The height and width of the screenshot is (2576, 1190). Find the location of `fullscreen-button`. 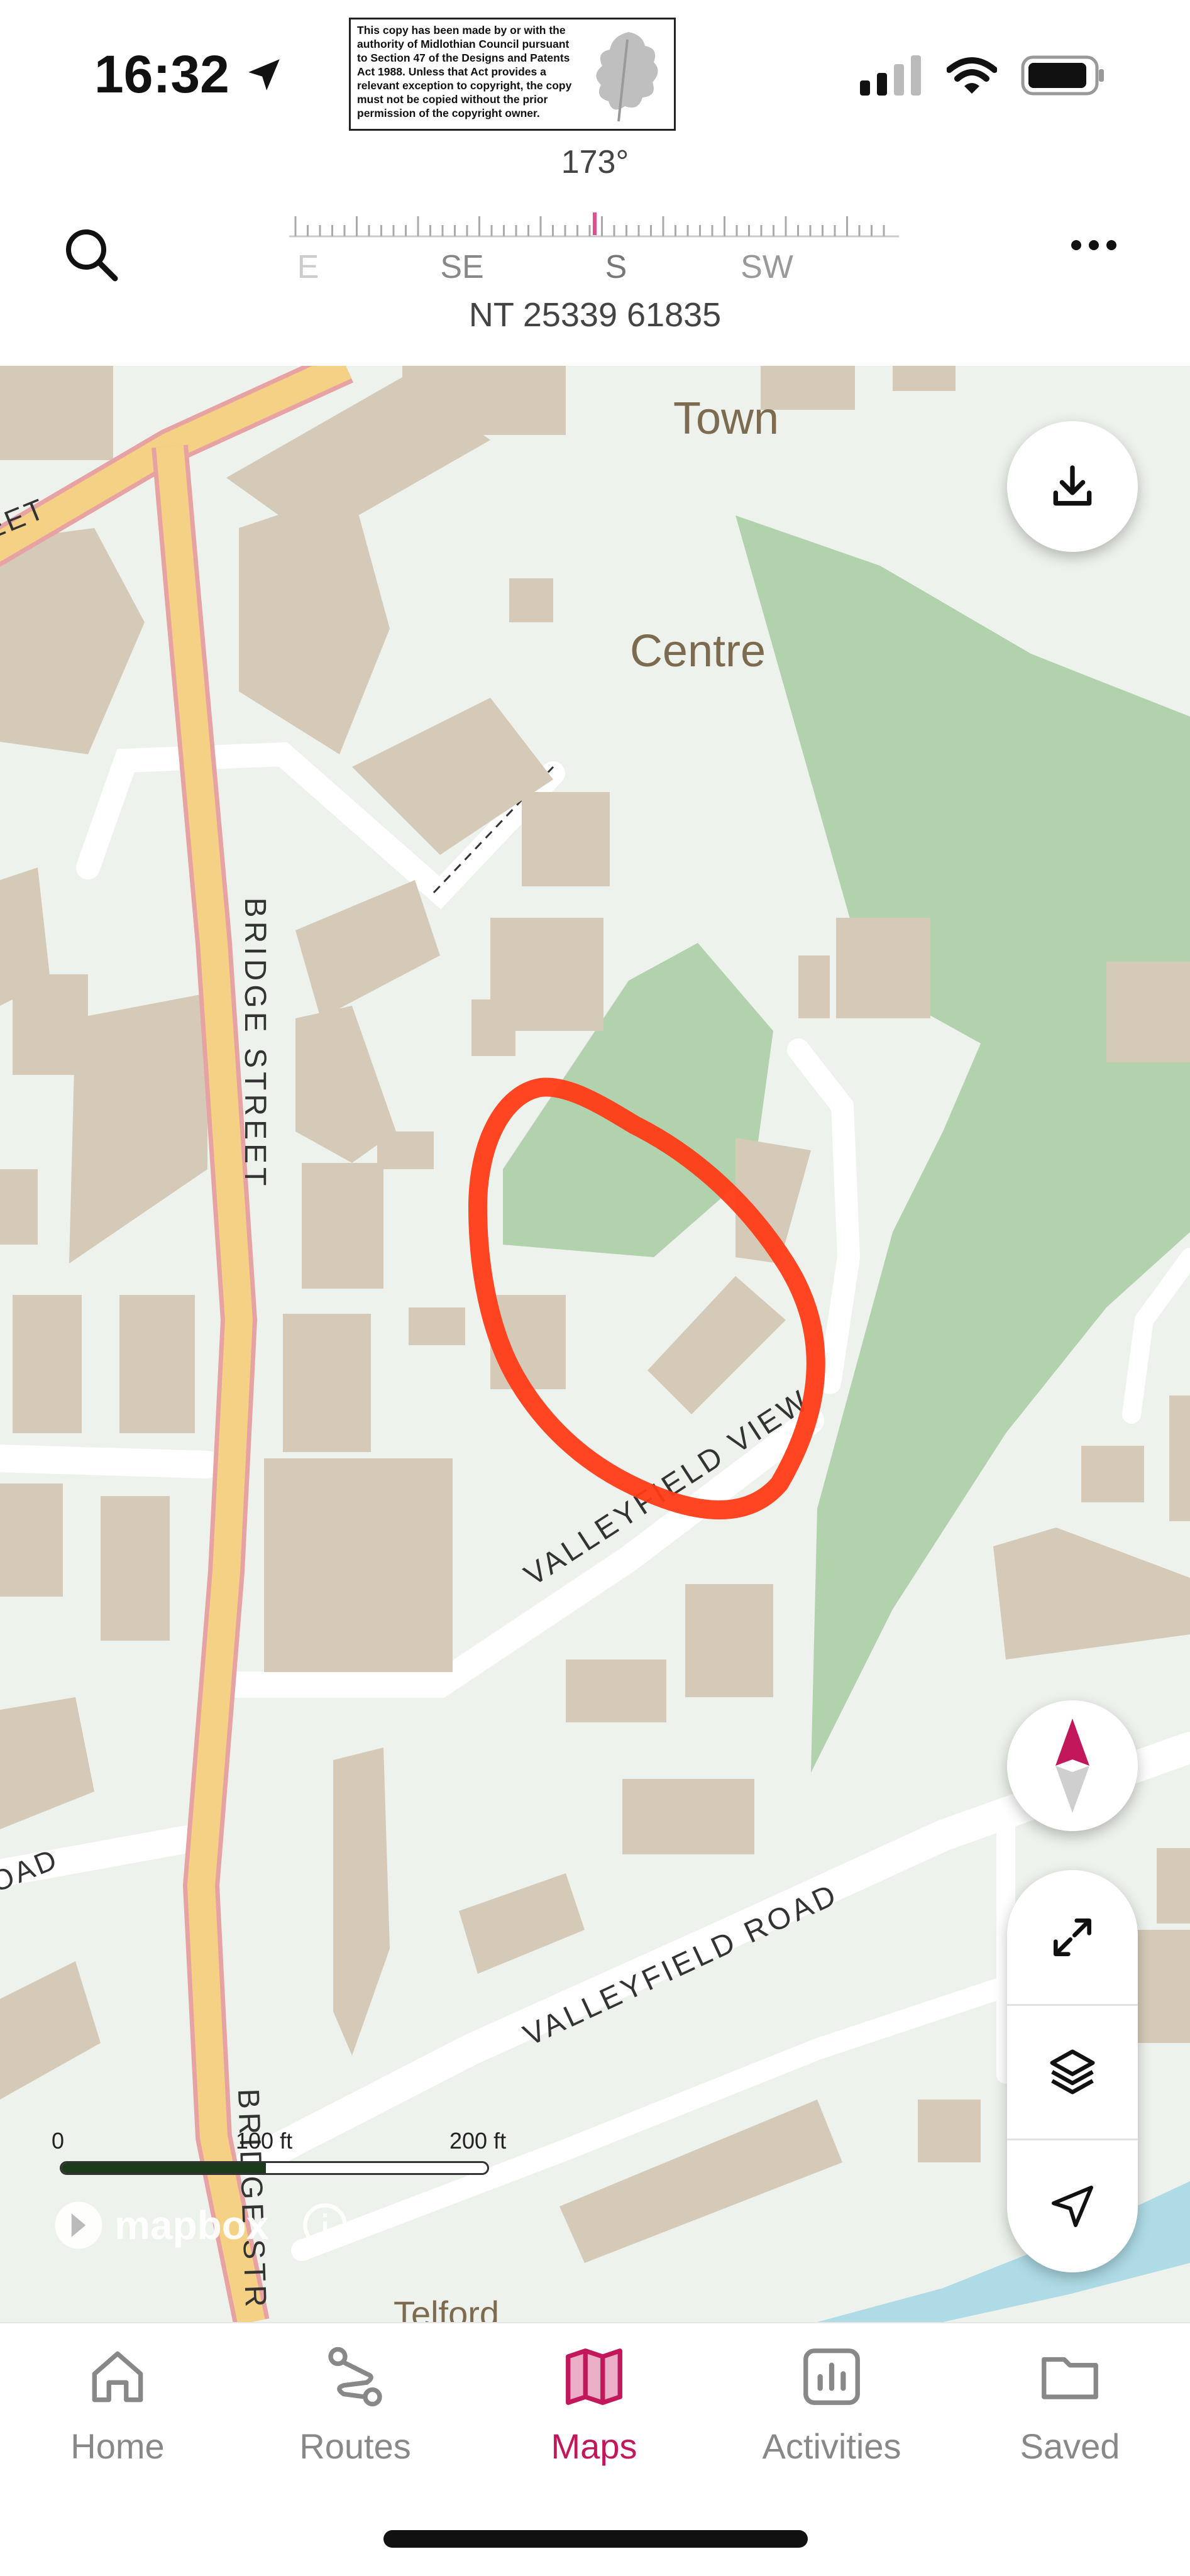

fullscreen-button is located at coordinates (1072, 1937).